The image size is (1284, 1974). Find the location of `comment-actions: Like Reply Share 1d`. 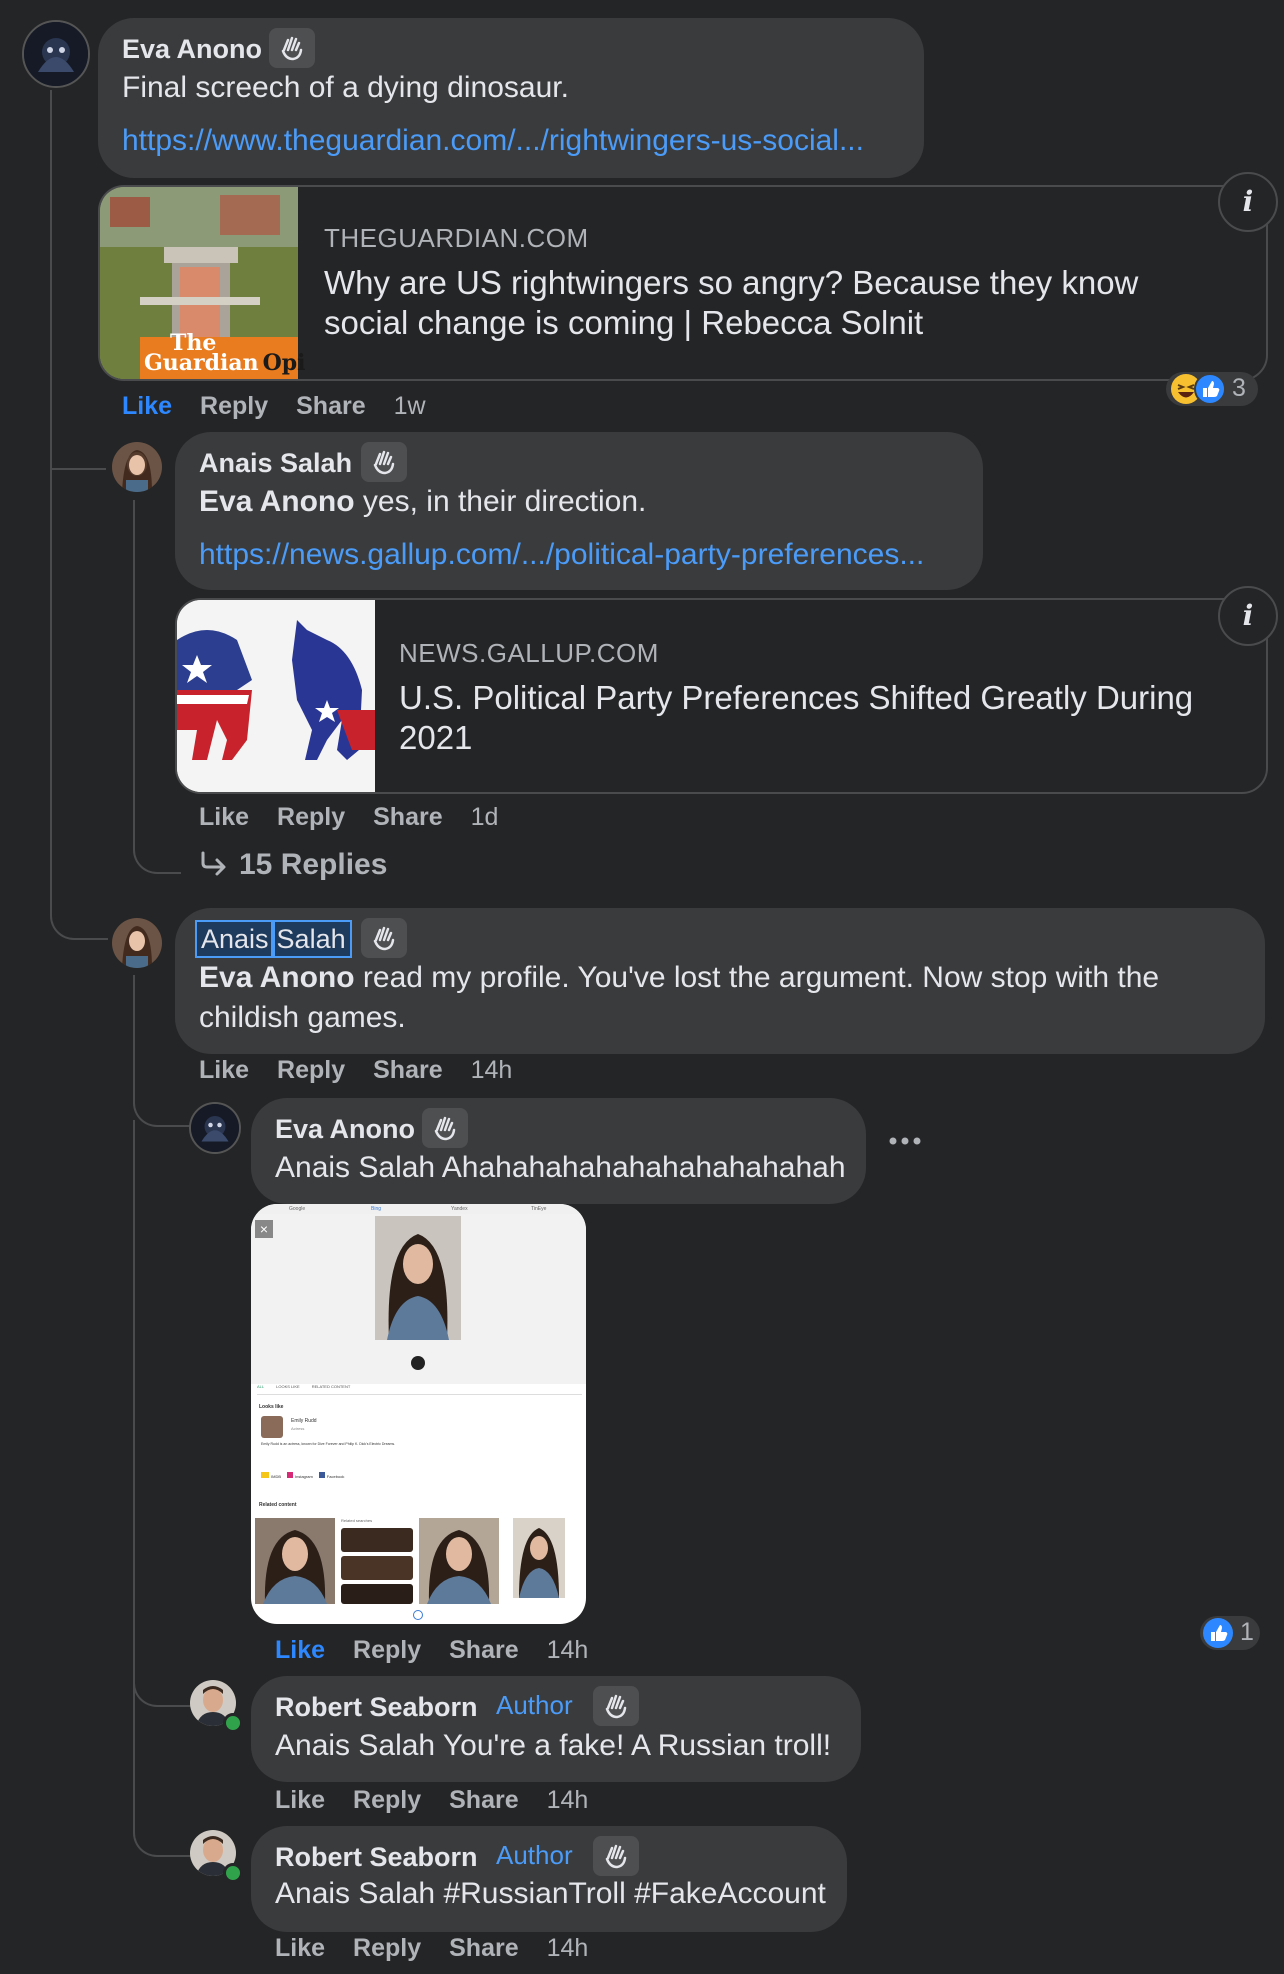

comment-actions: Like Reply Share 1d is located at coordinates (362, 817).